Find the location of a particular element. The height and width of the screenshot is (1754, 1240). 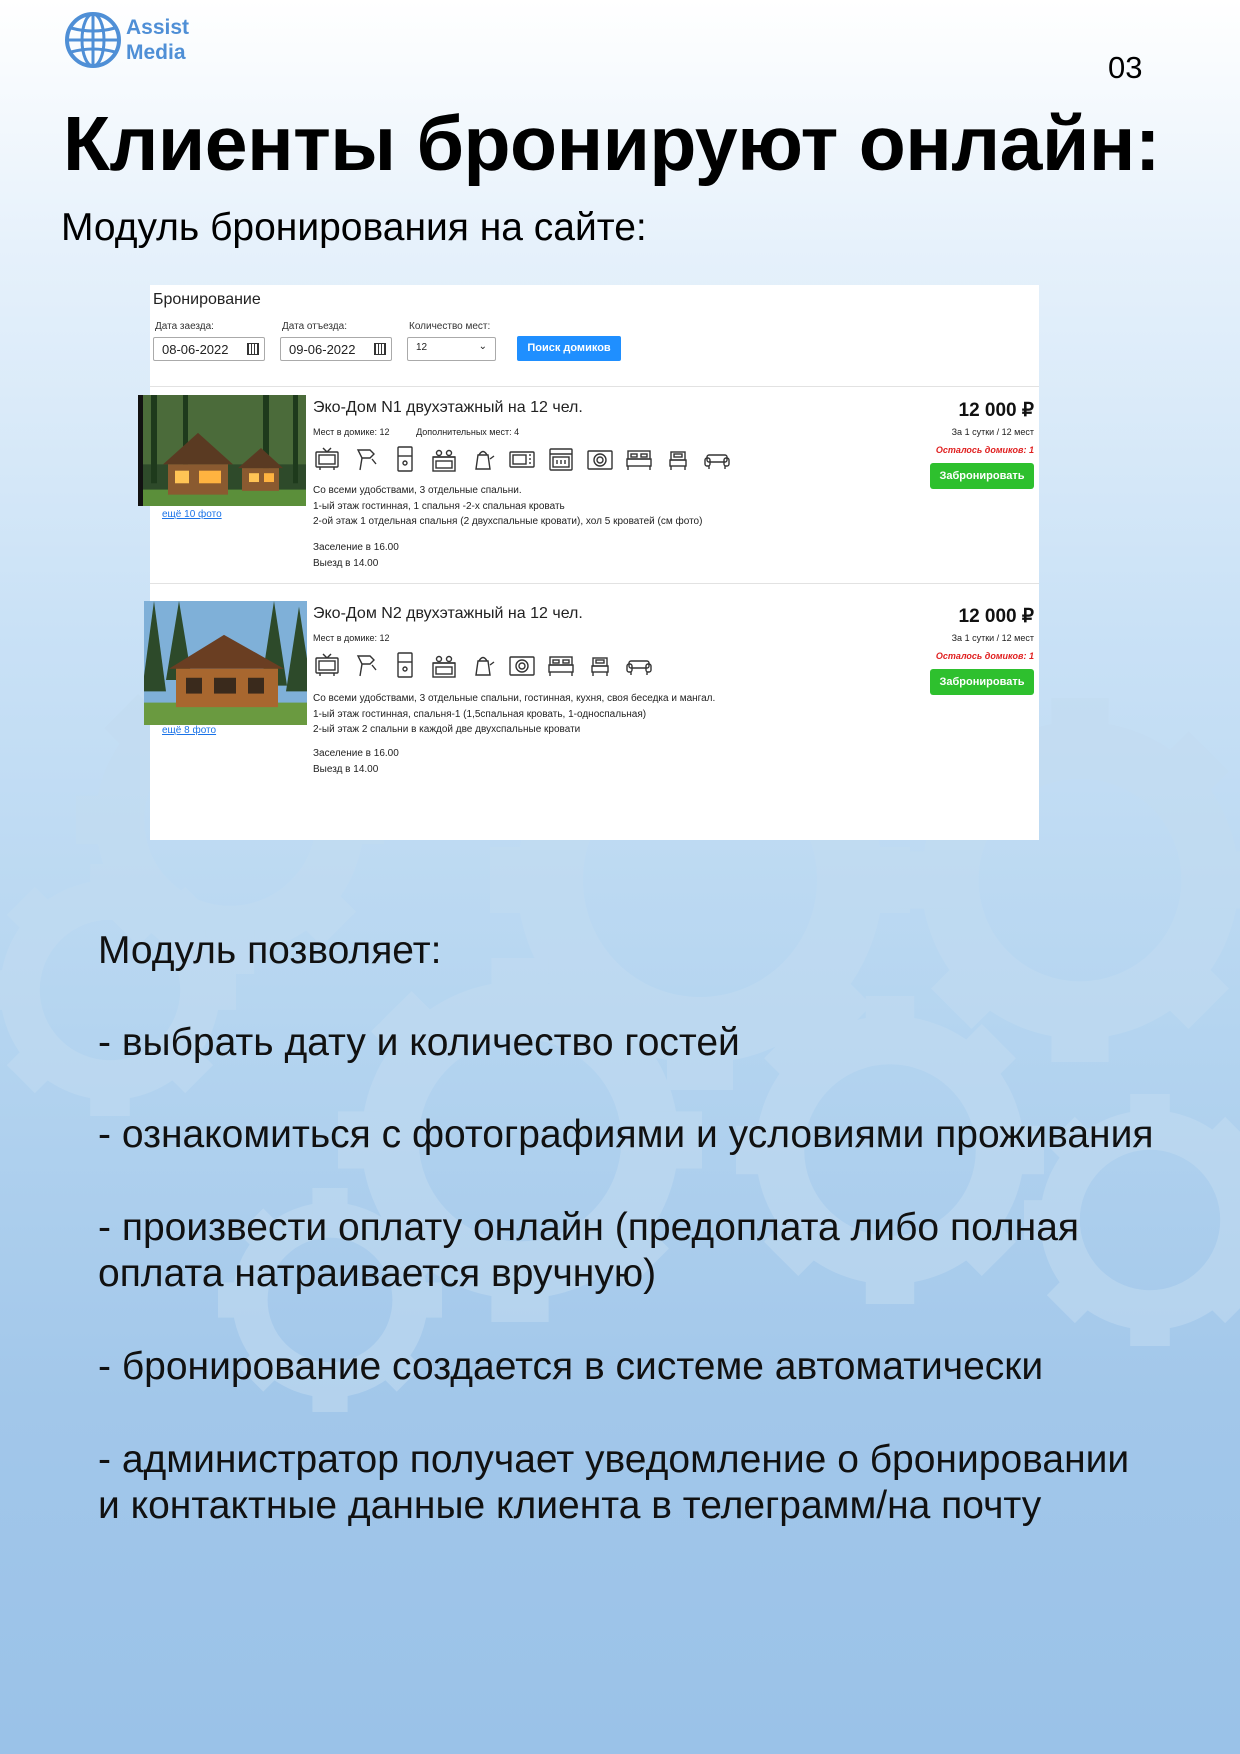

checkin-label: Дата заезда: is located at coordinates (184, 326).